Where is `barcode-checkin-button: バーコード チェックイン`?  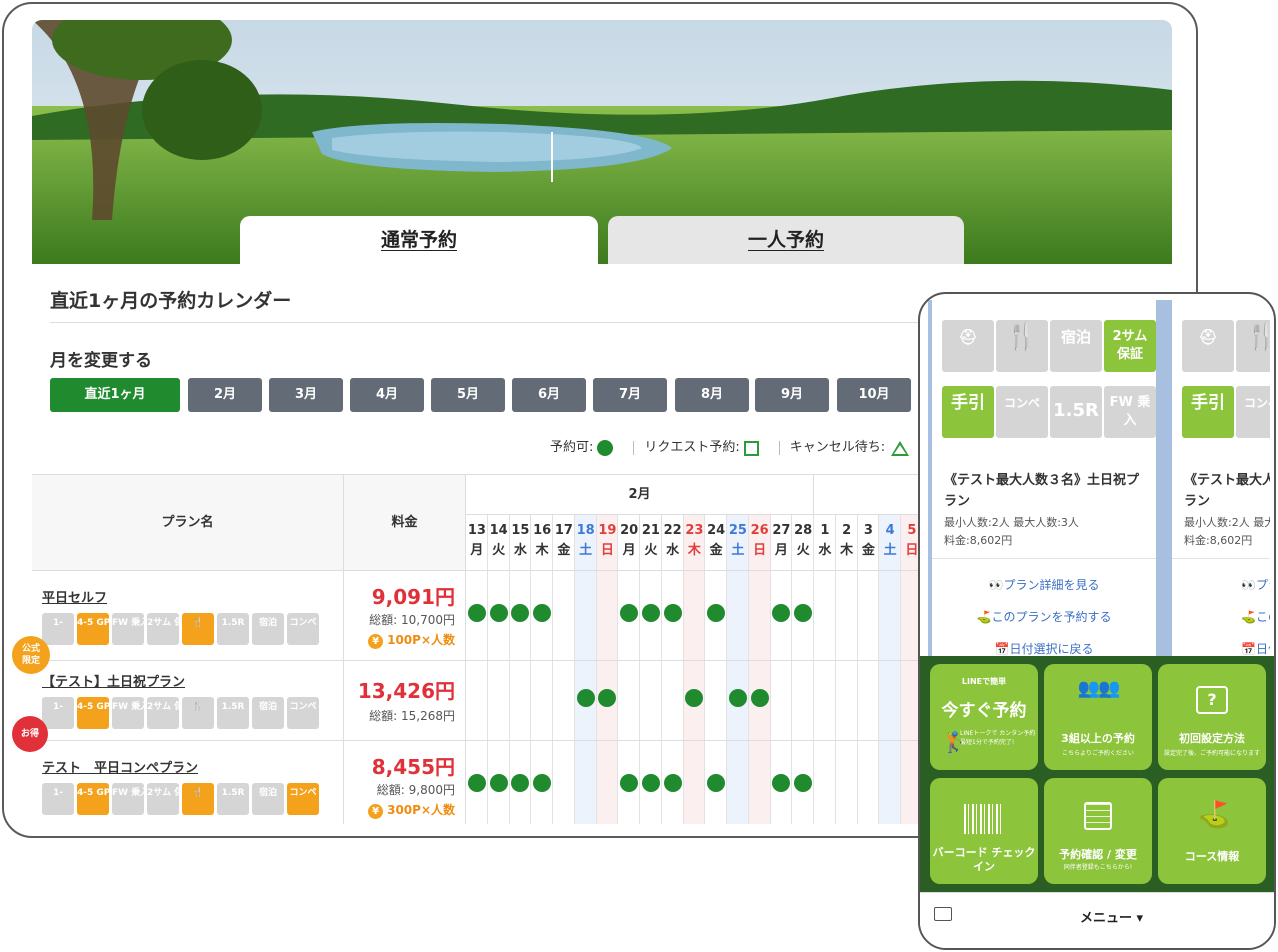 barcode-checkin-button: バーコード チェックイン is located at coordinates (984, 831).